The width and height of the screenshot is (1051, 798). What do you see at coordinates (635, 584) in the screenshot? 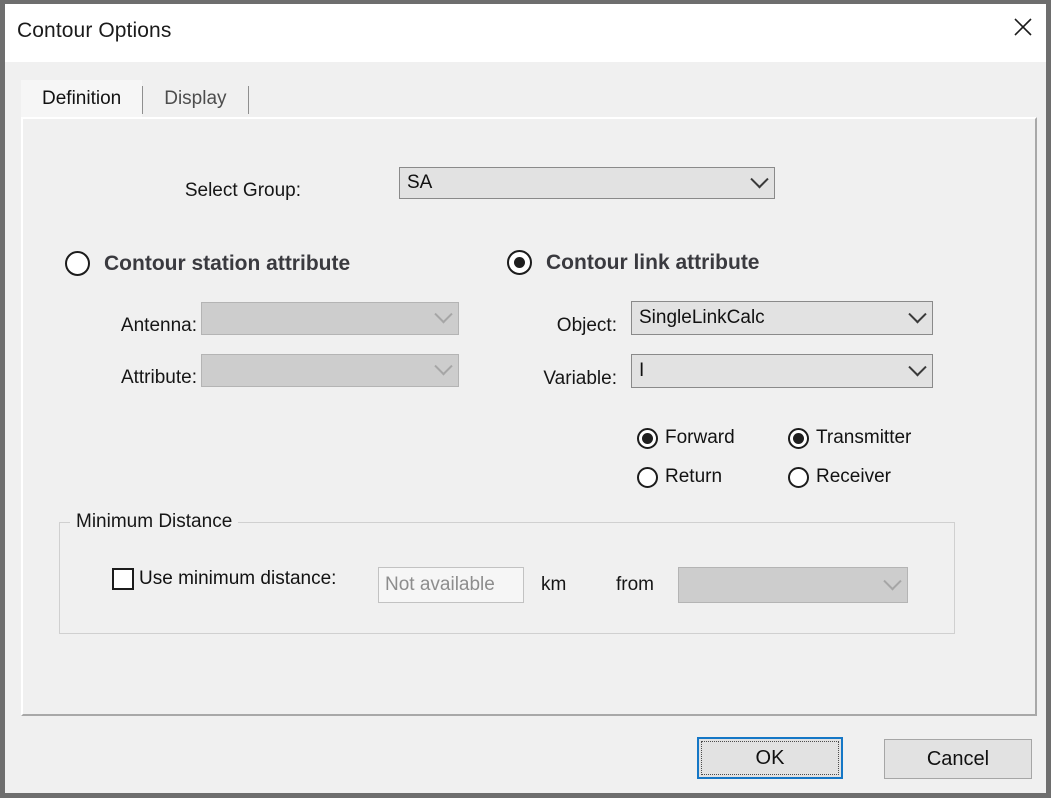
I see `from-label: from` at bounding box center [635, 584].